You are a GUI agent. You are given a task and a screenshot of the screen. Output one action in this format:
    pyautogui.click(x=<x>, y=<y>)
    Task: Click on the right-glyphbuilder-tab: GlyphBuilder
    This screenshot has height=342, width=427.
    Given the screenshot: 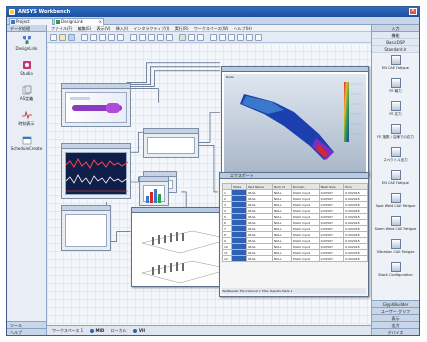 What is the action you would take?
    pyautogui.click(x=395, y=303)
    